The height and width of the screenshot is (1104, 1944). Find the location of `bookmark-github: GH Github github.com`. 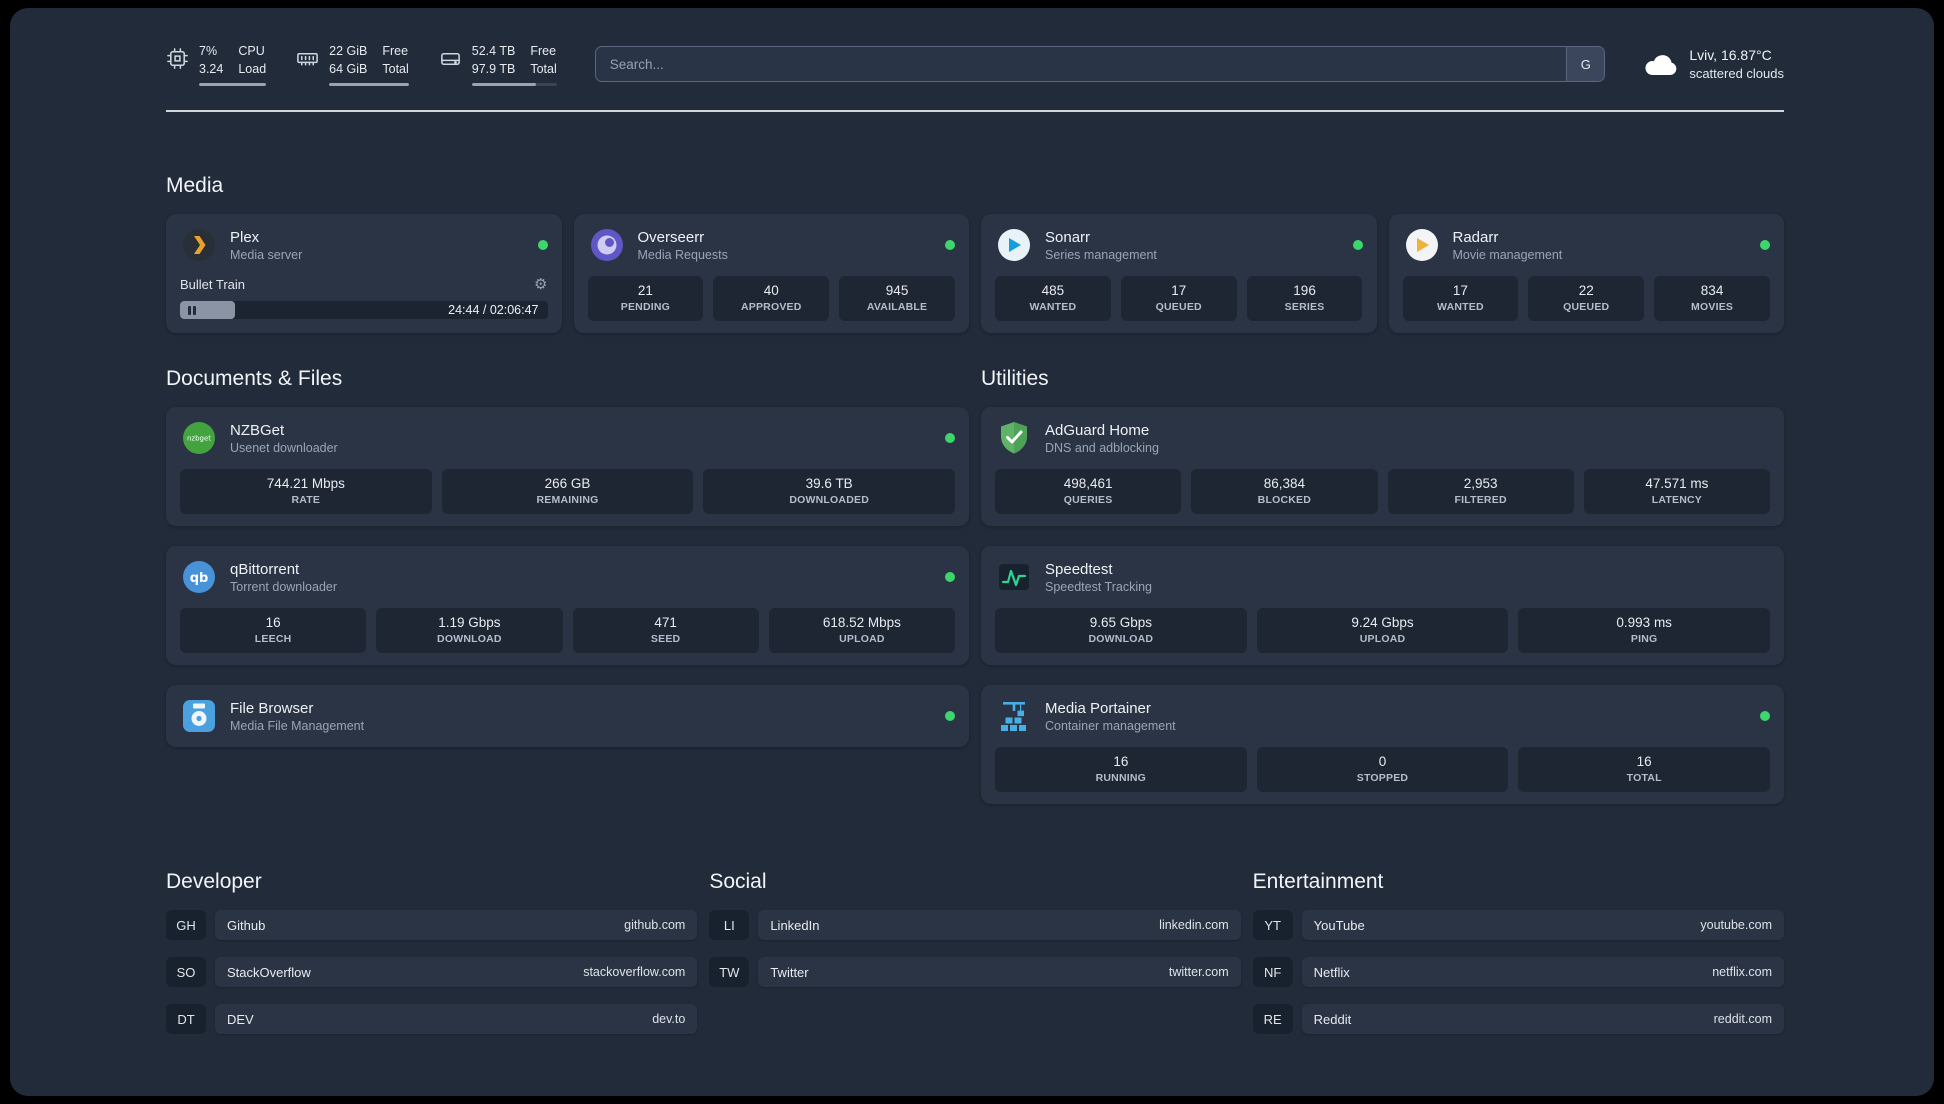

bookmark-github: GH Github github.com is located at coordinates (432, 925).